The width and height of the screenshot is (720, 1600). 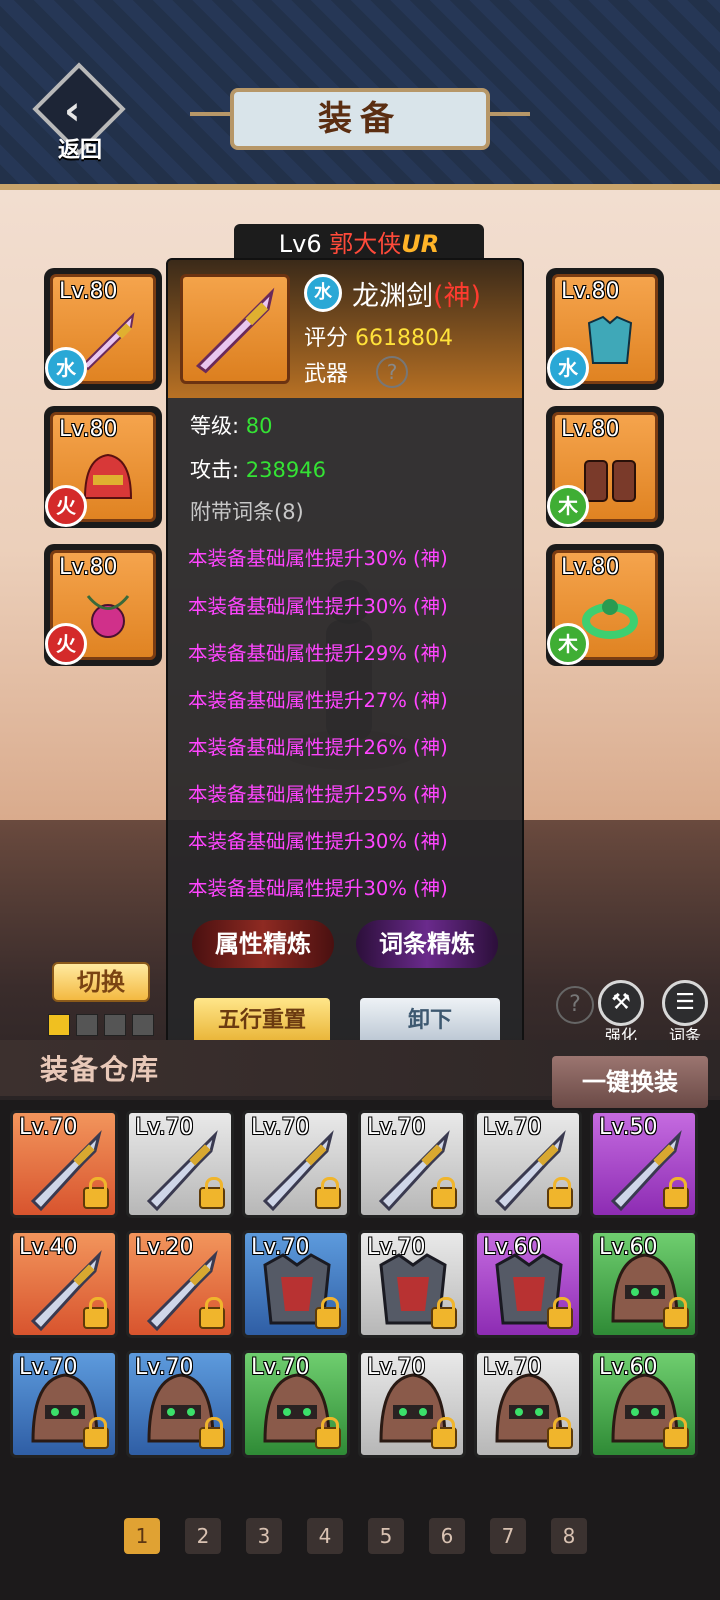 What do you see at coordinates (427, 944) in the screenshot?
I see `affix-refine-button: 词条精炼` at bounding box center [427, 944].